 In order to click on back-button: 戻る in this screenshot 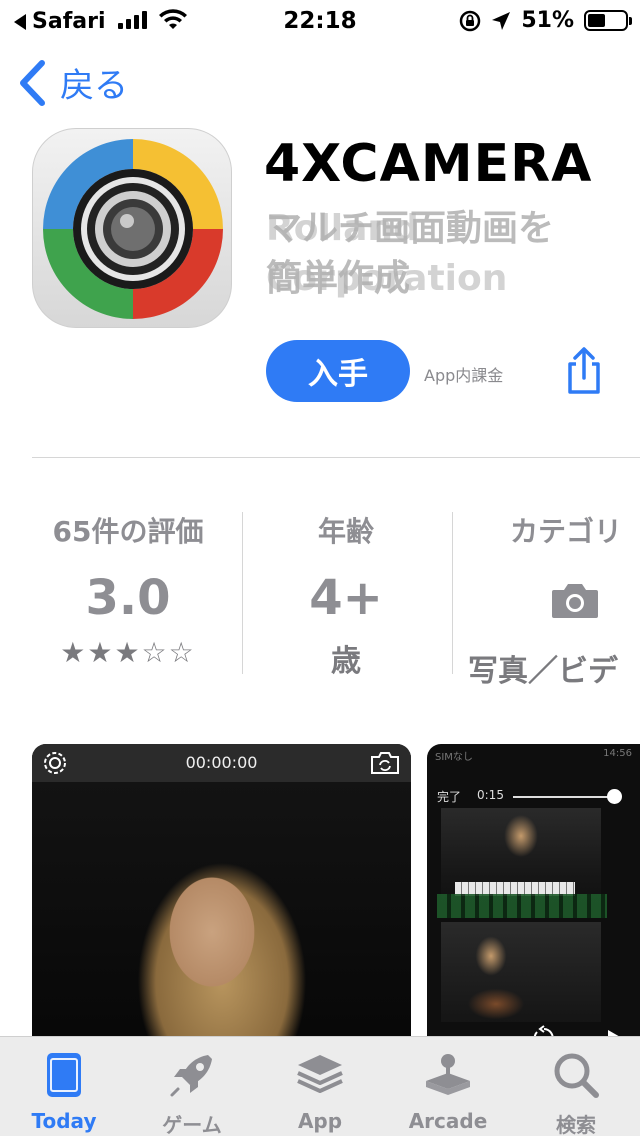, I will do `click(73, 82)`.